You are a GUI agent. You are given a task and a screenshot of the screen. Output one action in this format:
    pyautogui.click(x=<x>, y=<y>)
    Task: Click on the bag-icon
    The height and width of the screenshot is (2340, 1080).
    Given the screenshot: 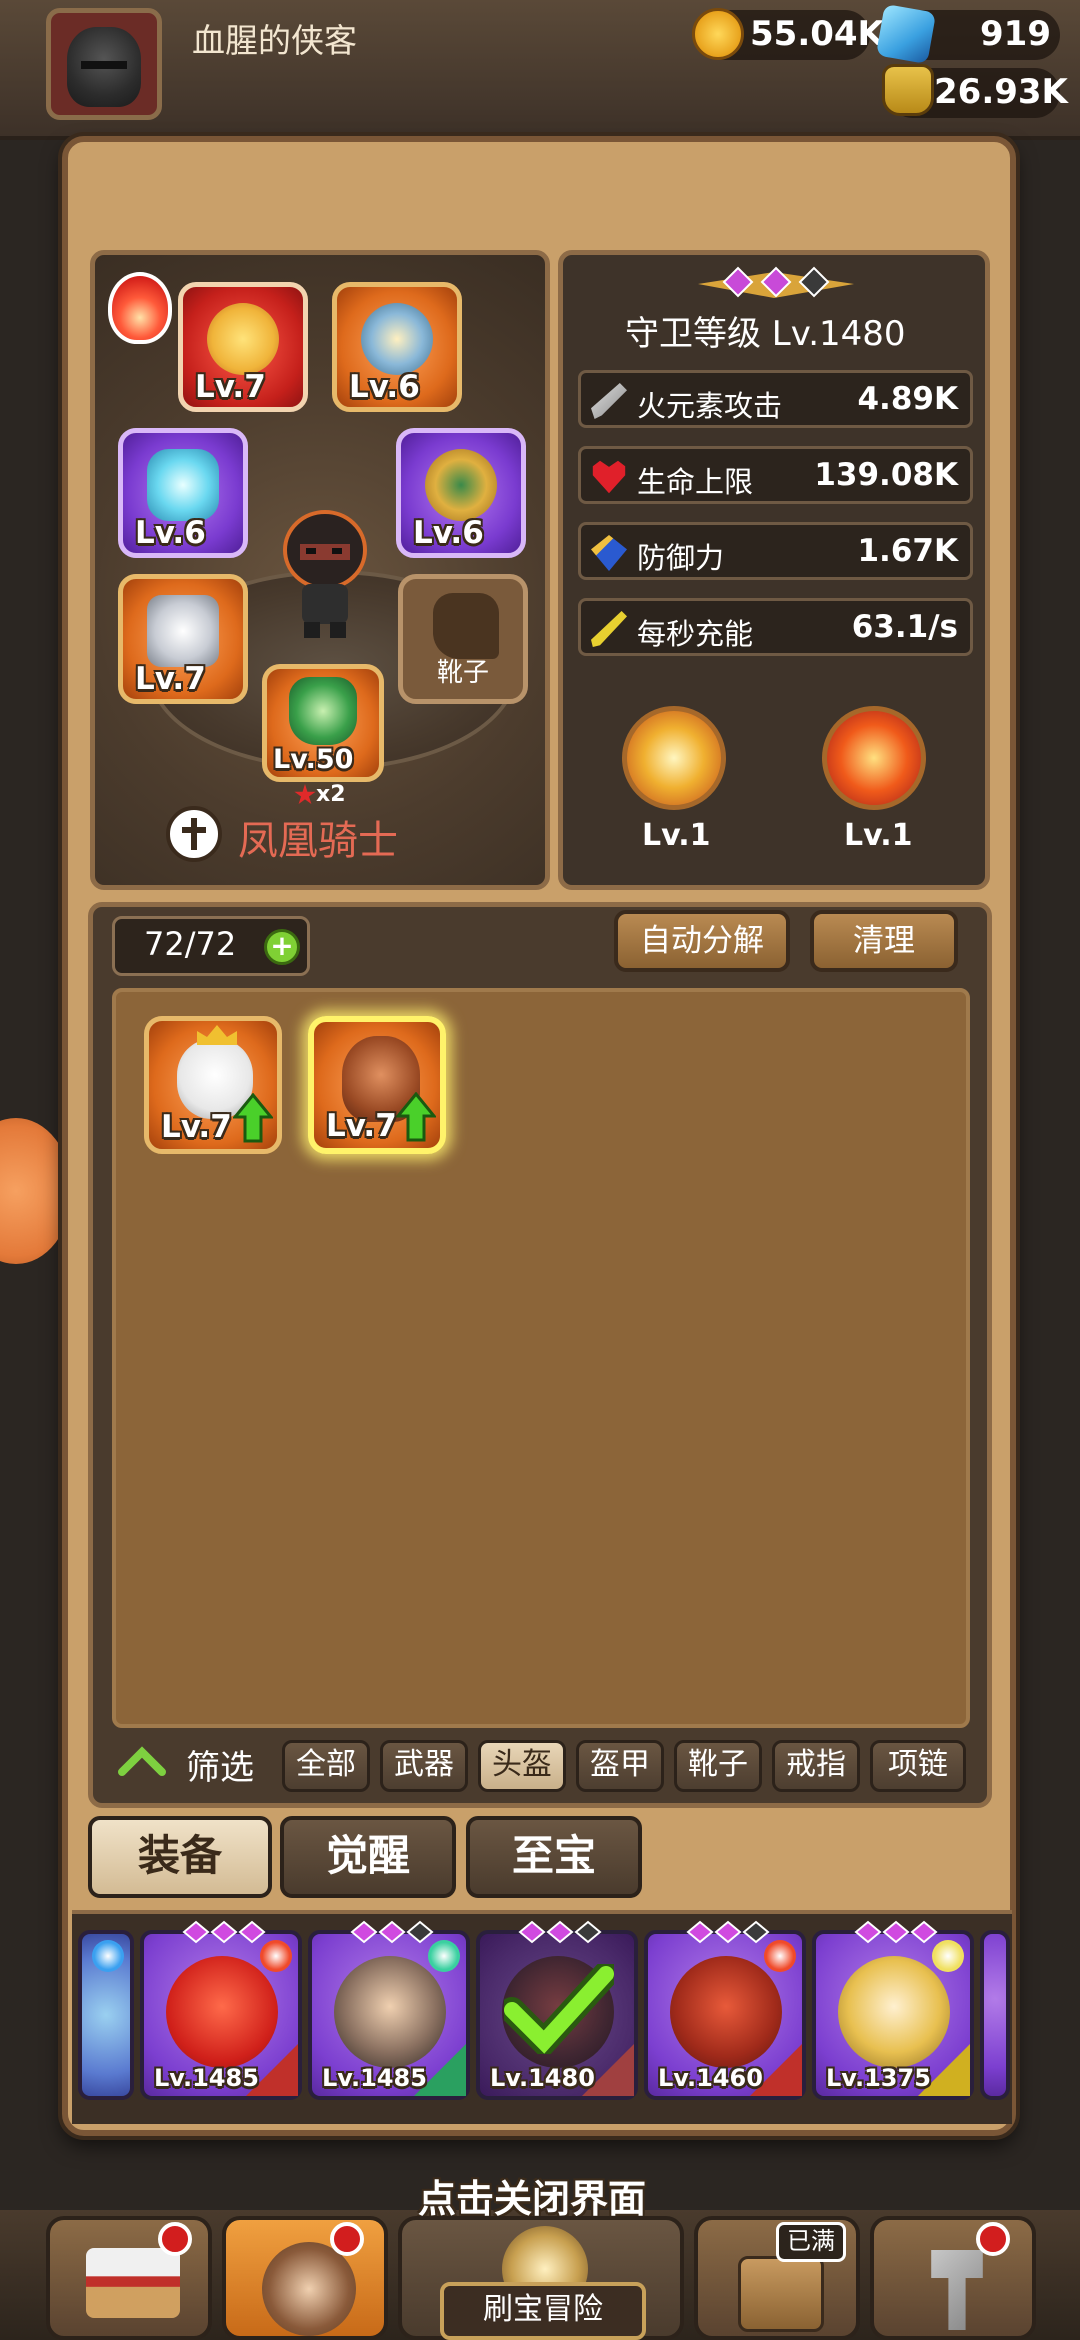 What is the action you would take?
    pyautogui.click(x=781, y=2294)
    